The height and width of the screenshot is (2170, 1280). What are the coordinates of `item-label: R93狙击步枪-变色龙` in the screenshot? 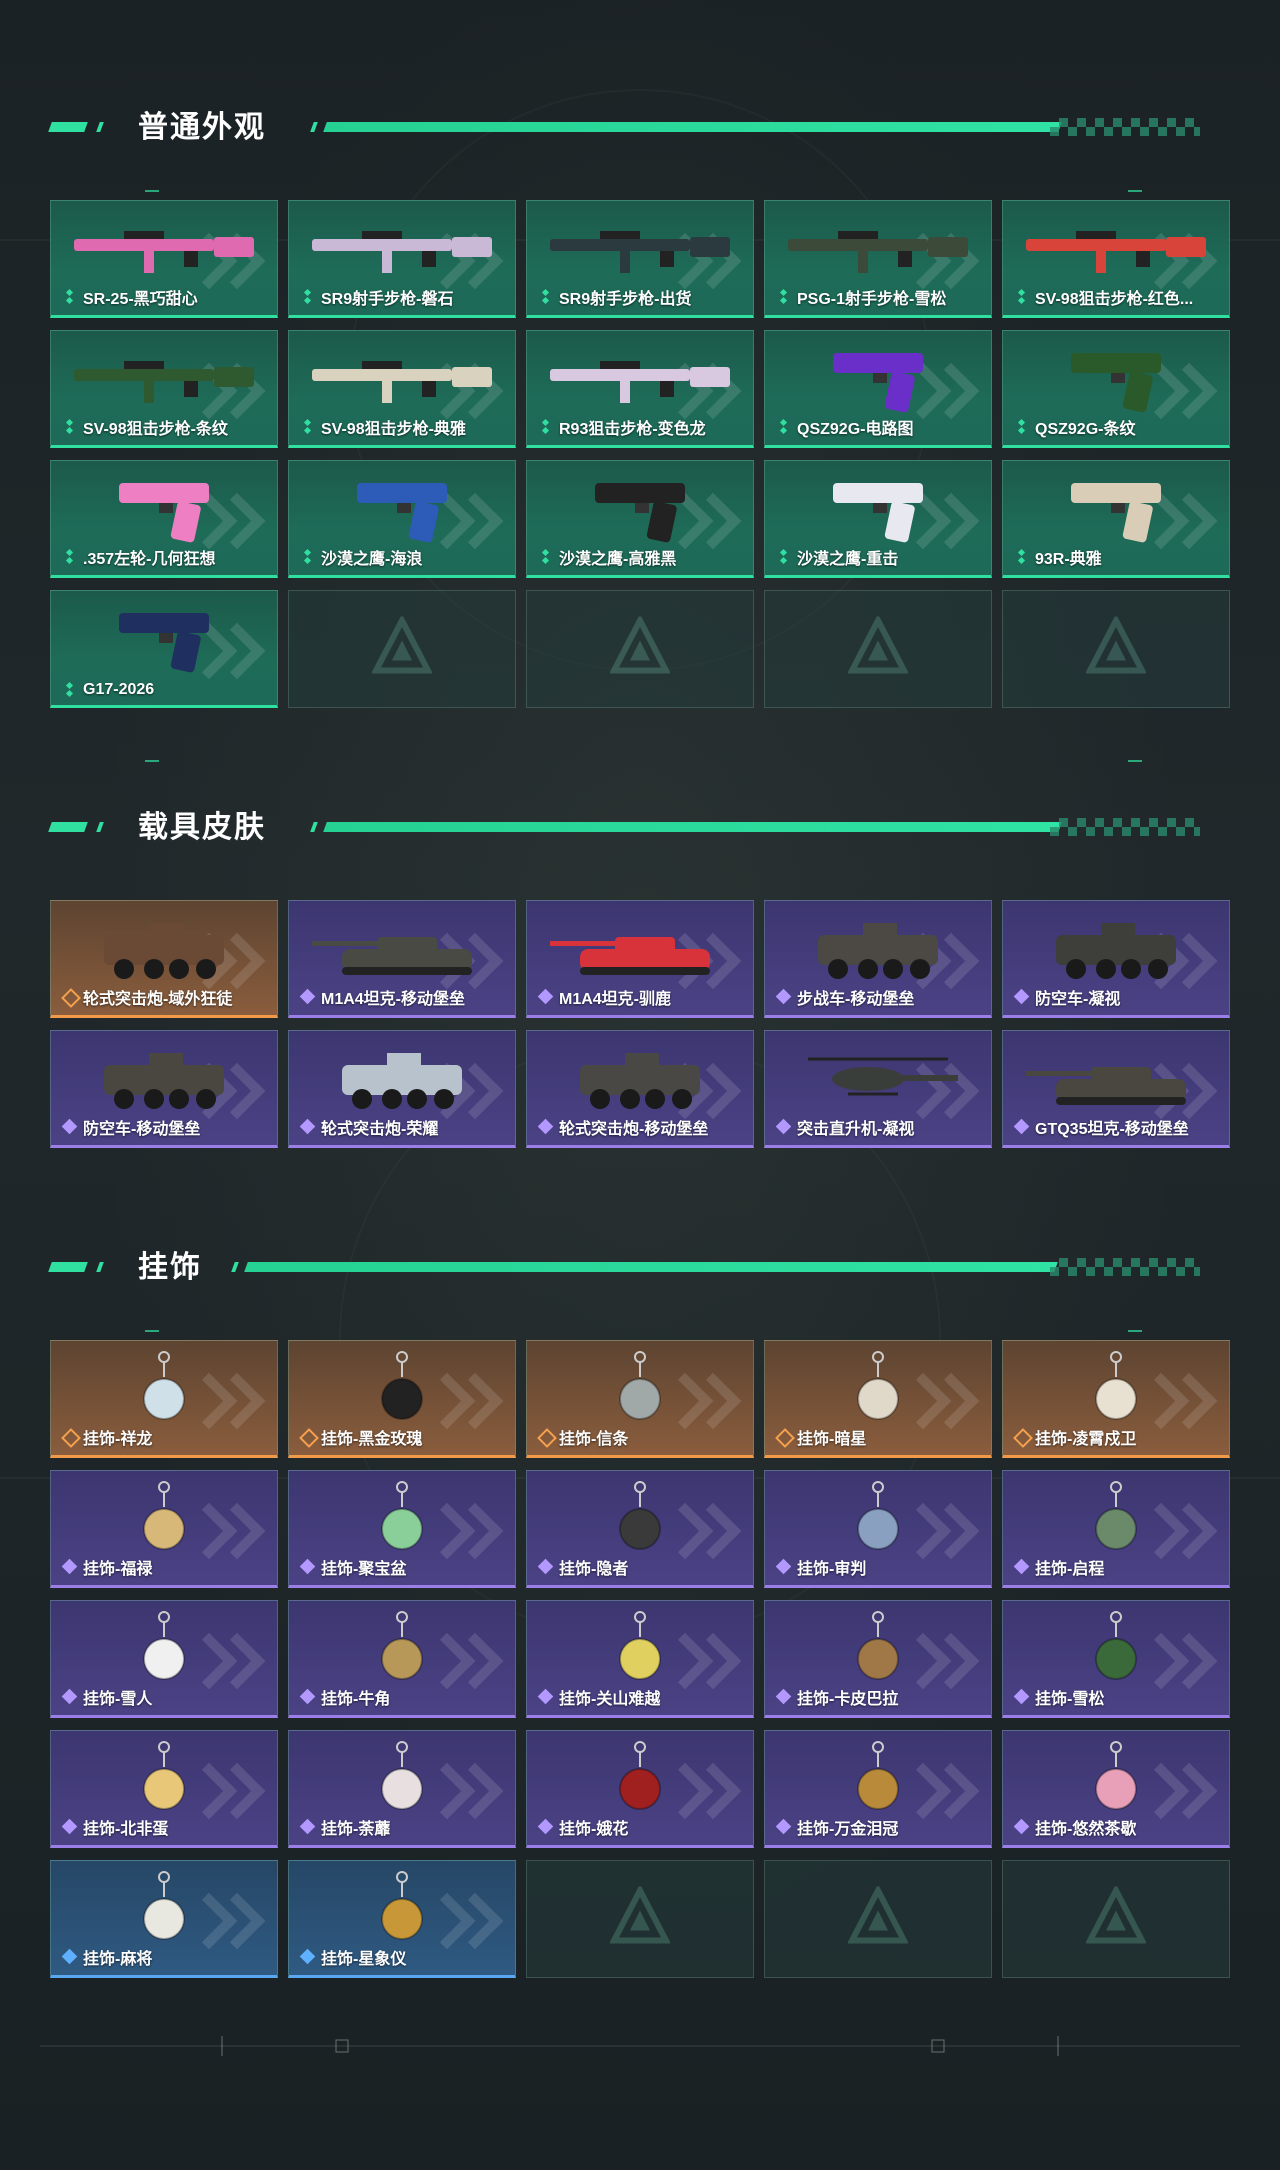 It's located at (632, 429).